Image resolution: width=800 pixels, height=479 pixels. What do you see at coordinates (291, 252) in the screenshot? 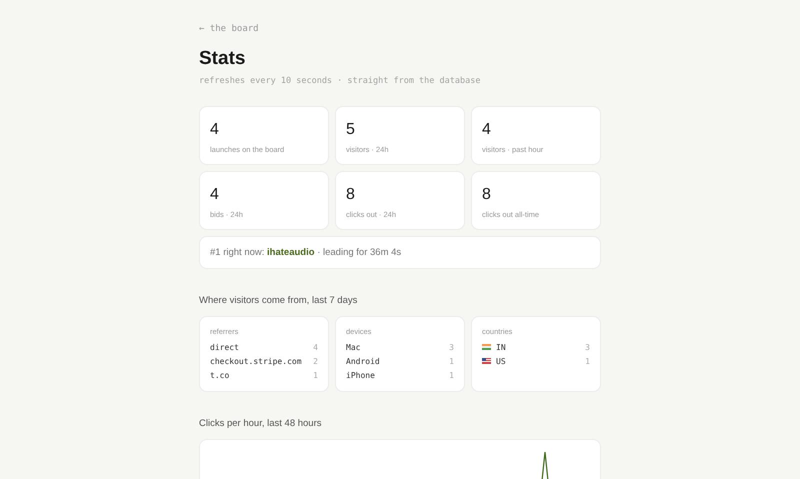
I see `leader-link: ihateaudio` at bounding box center [291, 252].